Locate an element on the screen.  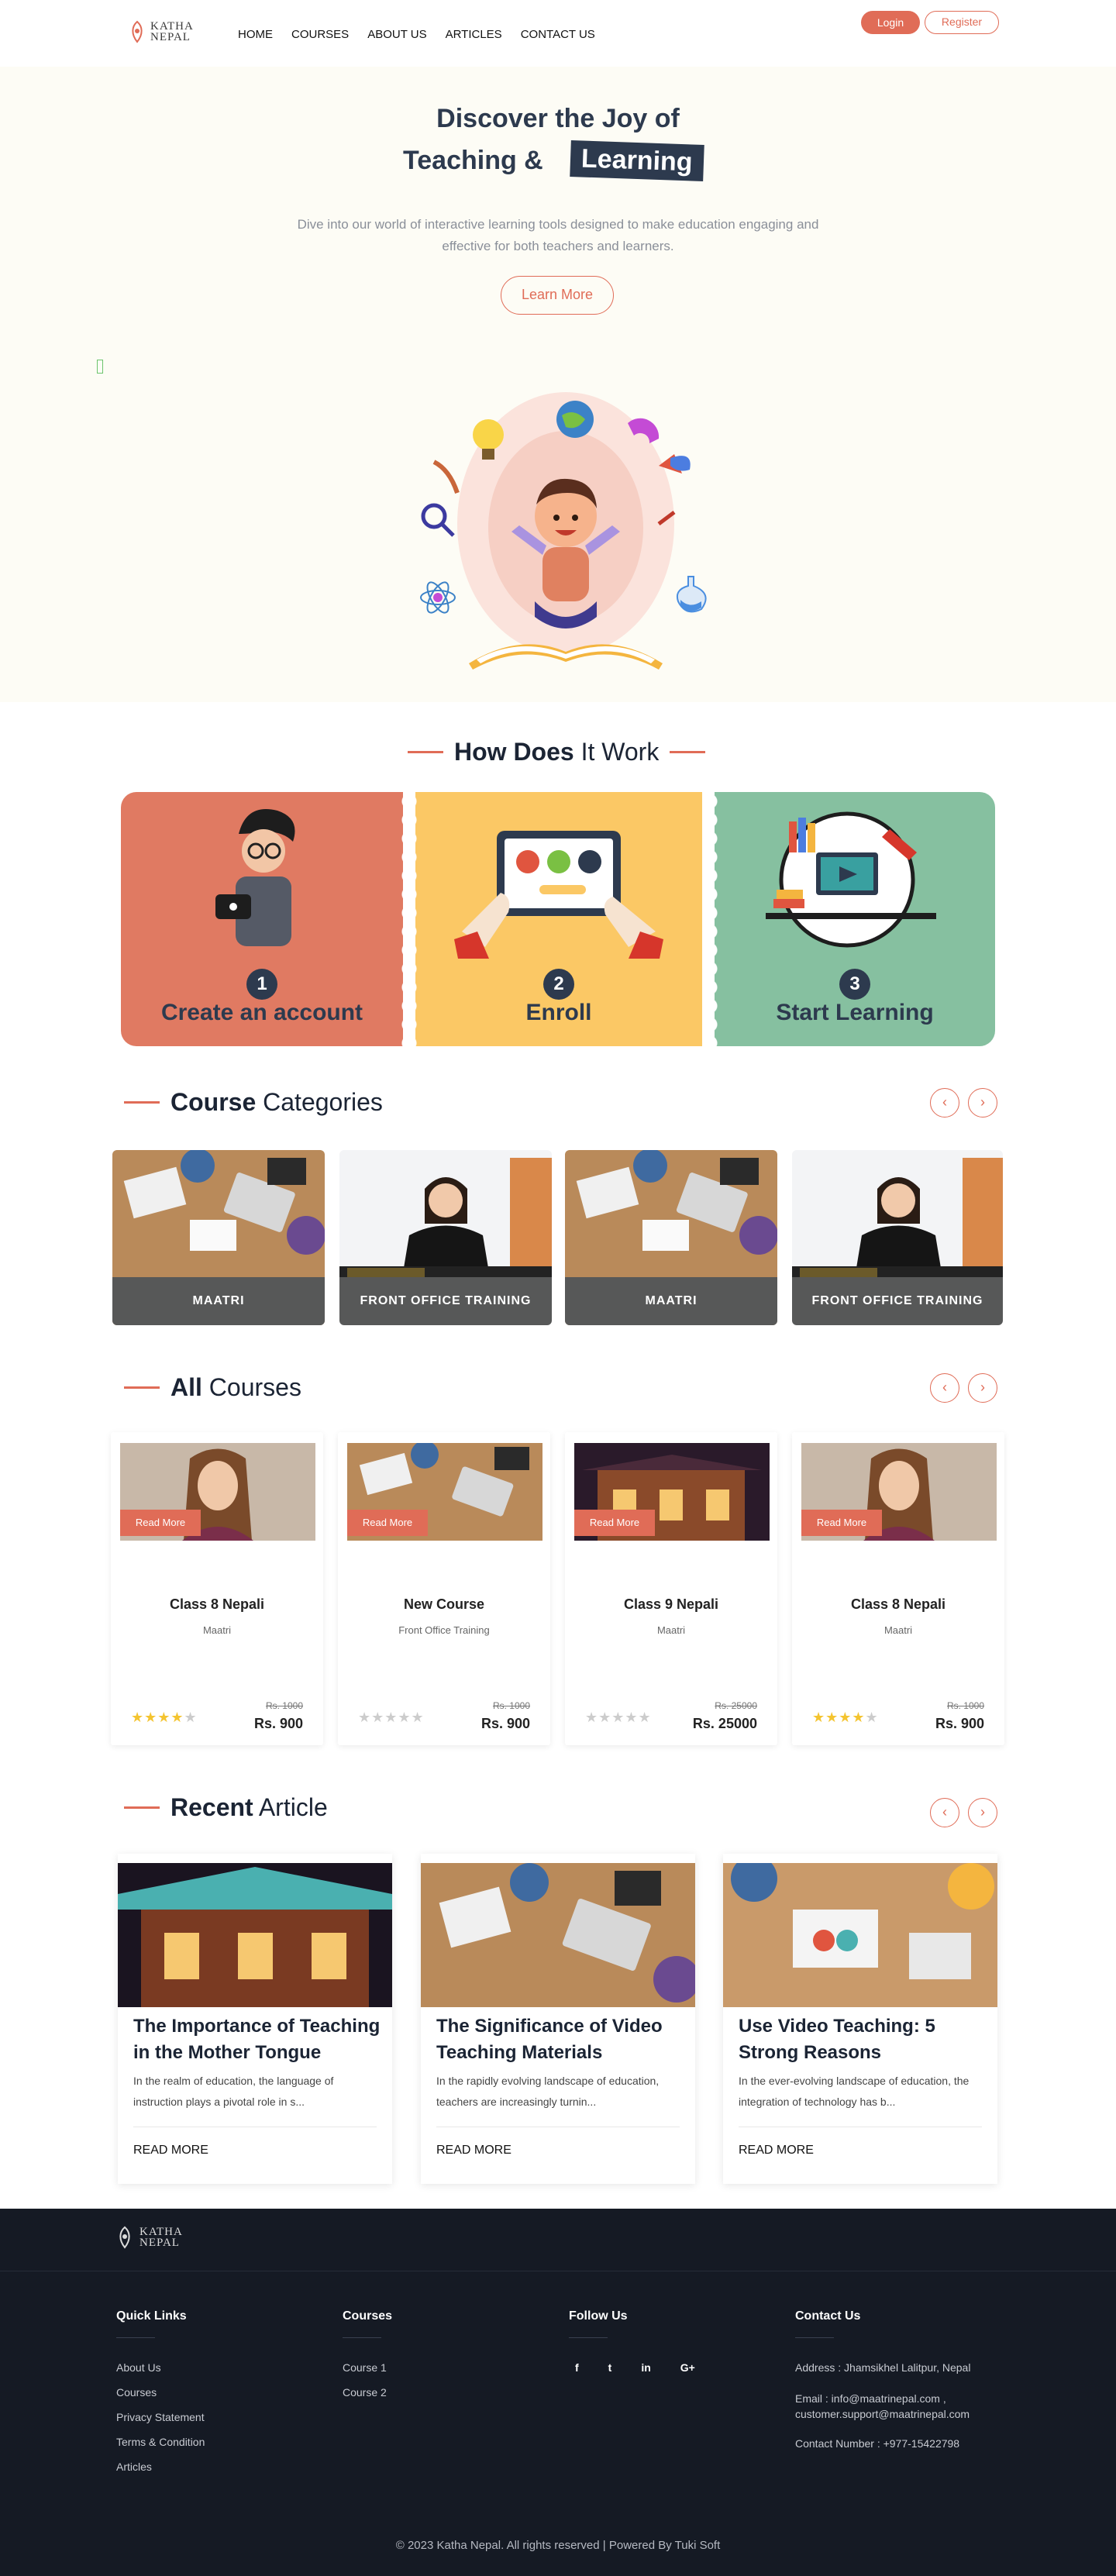
footer-logo: KATHA NEPAL is located at coordinates (149, 2237).